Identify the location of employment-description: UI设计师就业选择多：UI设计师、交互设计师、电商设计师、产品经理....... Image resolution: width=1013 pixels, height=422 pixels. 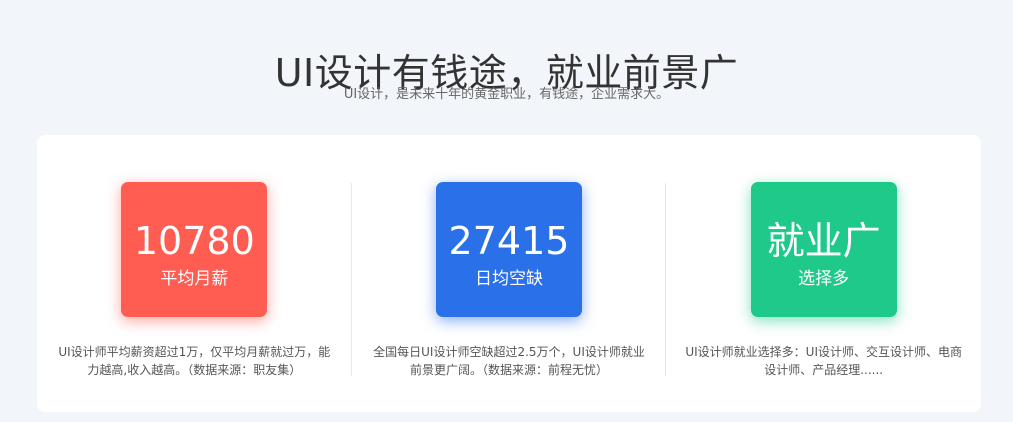
(823, 361).